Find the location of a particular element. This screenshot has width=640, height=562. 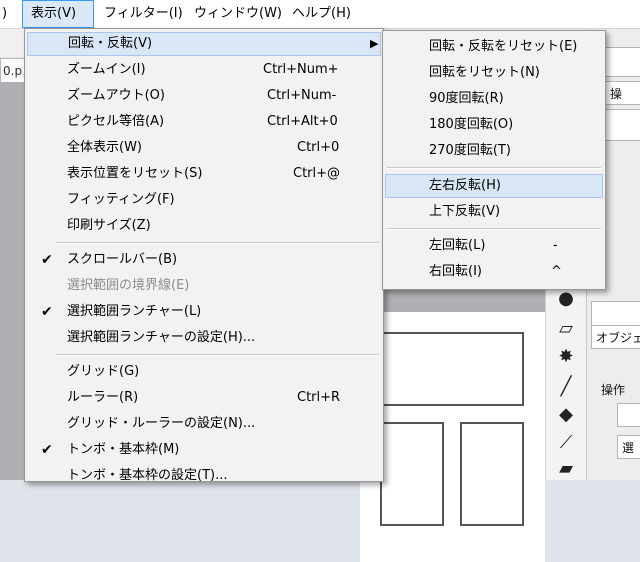

menu-item-scrollbar: ✔ スクロールバー(B) is located at coordinates (204, 260).